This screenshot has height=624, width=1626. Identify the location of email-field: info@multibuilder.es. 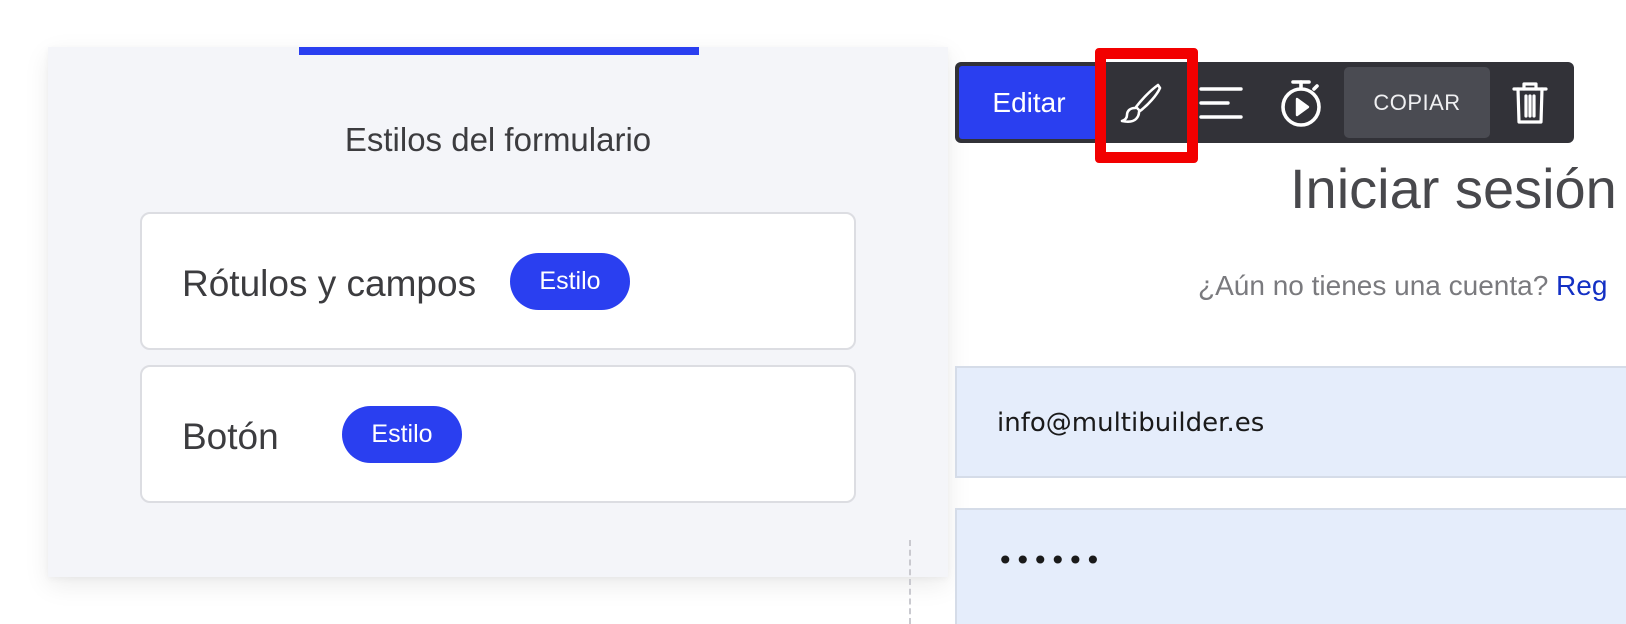
(1290, 422).